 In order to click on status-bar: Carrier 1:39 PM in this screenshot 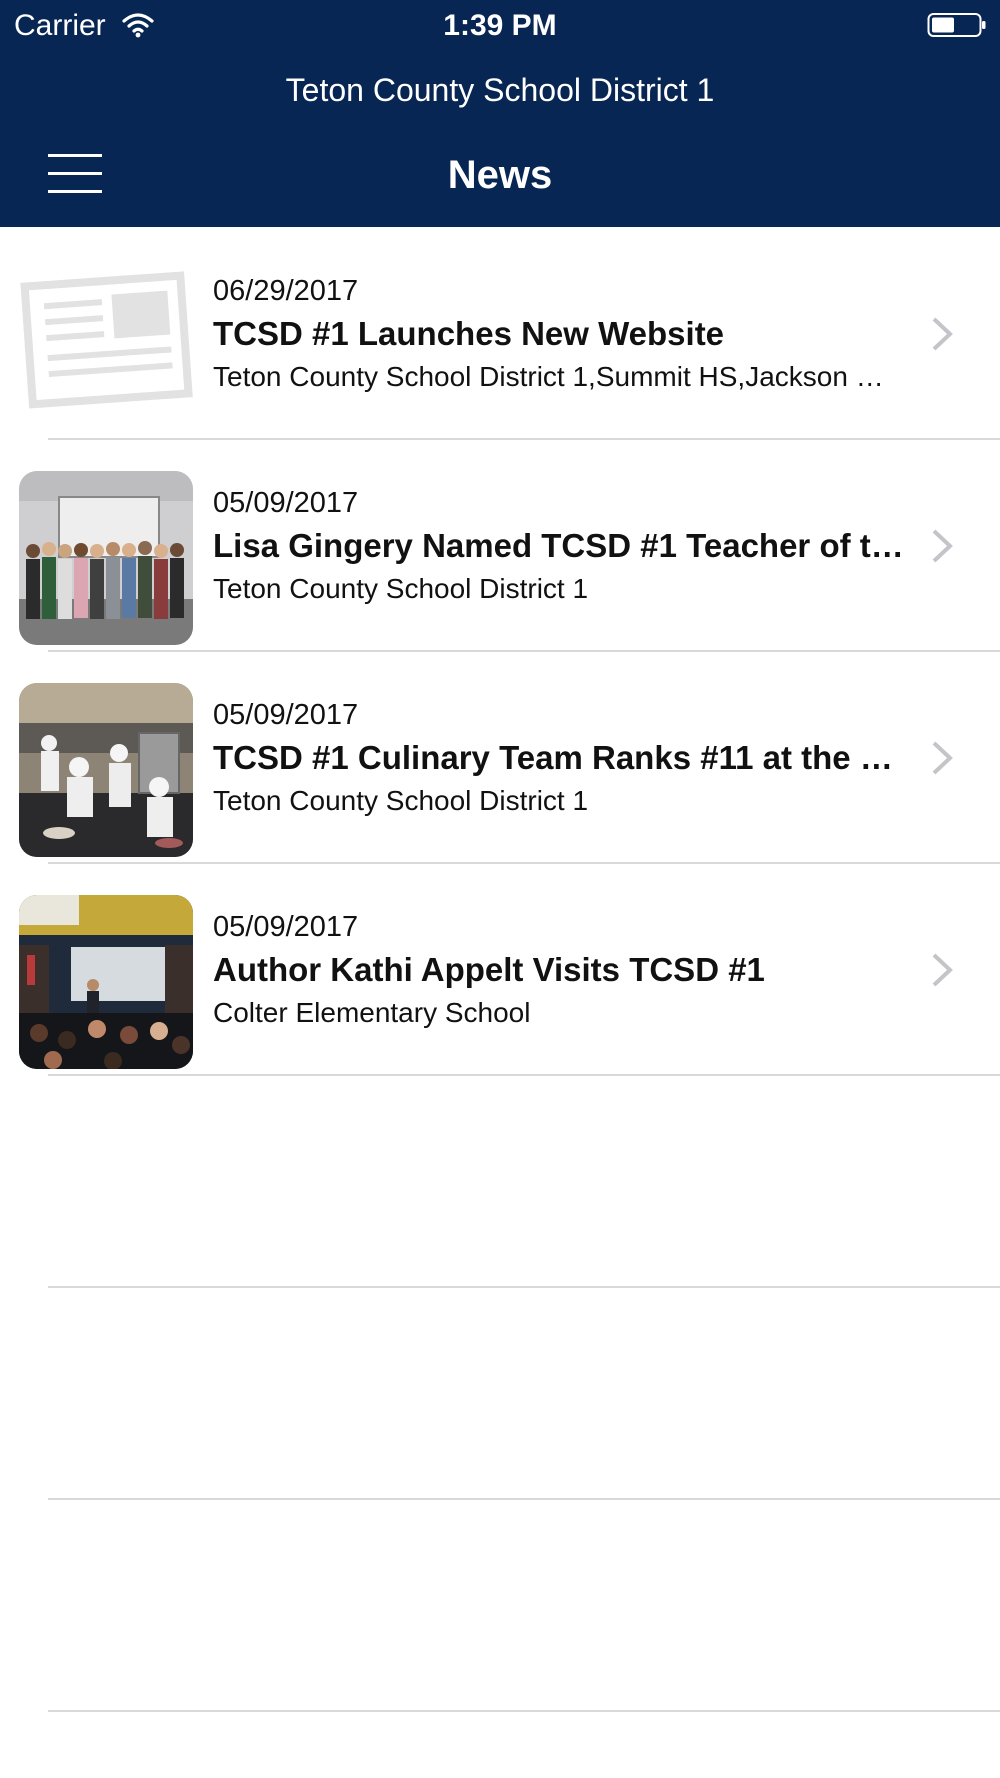, I will do `click(500, 26)`.